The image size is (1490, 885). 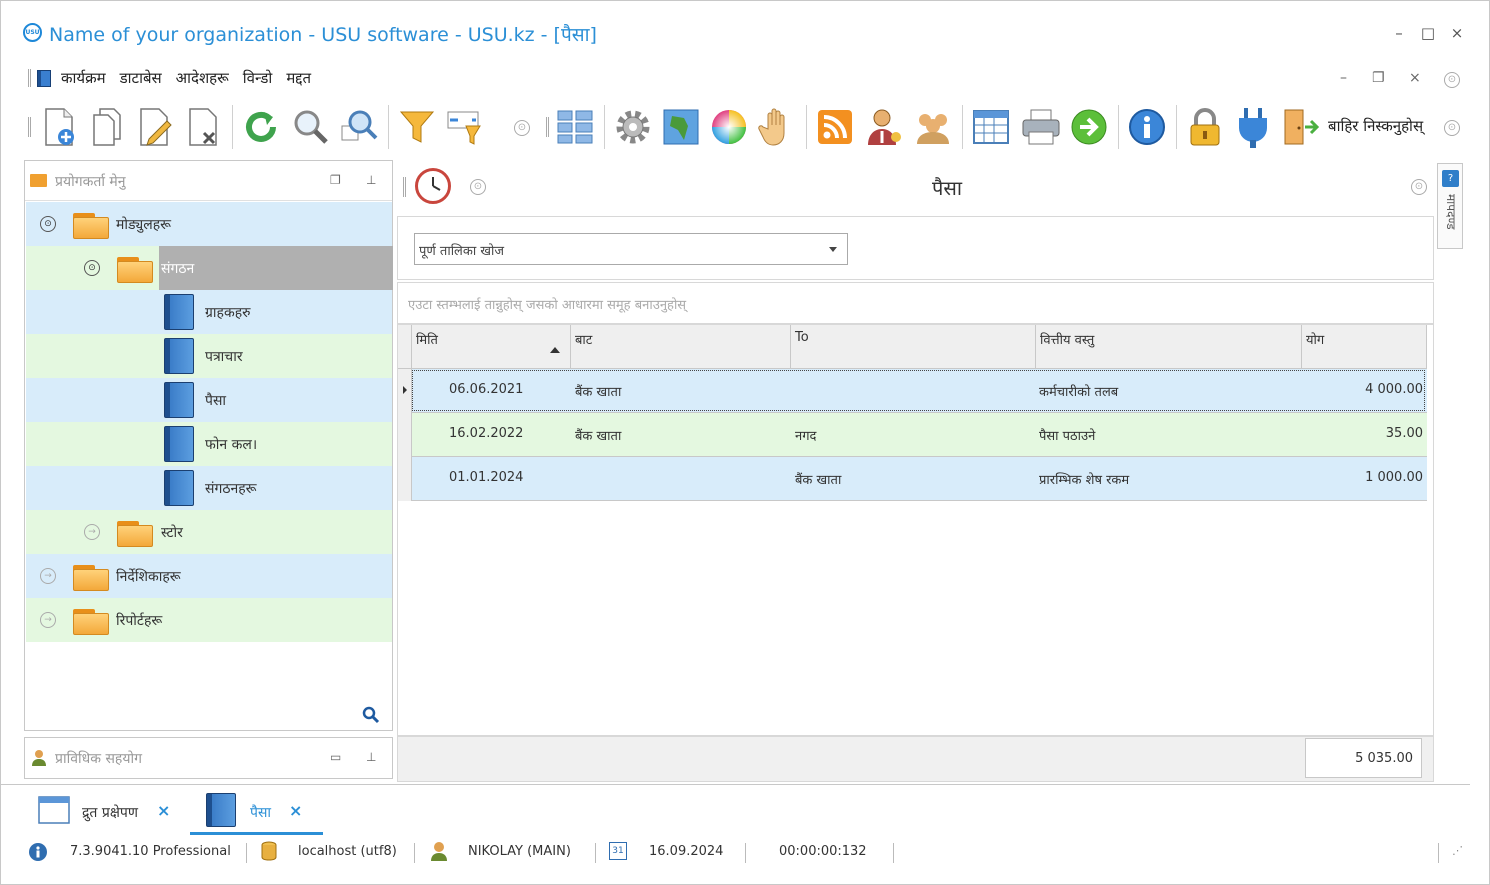 What do you see at coordinates (298, 78) in the screenshot?
I see `menu-help: मद्दत` at bounding box center [298, 78].